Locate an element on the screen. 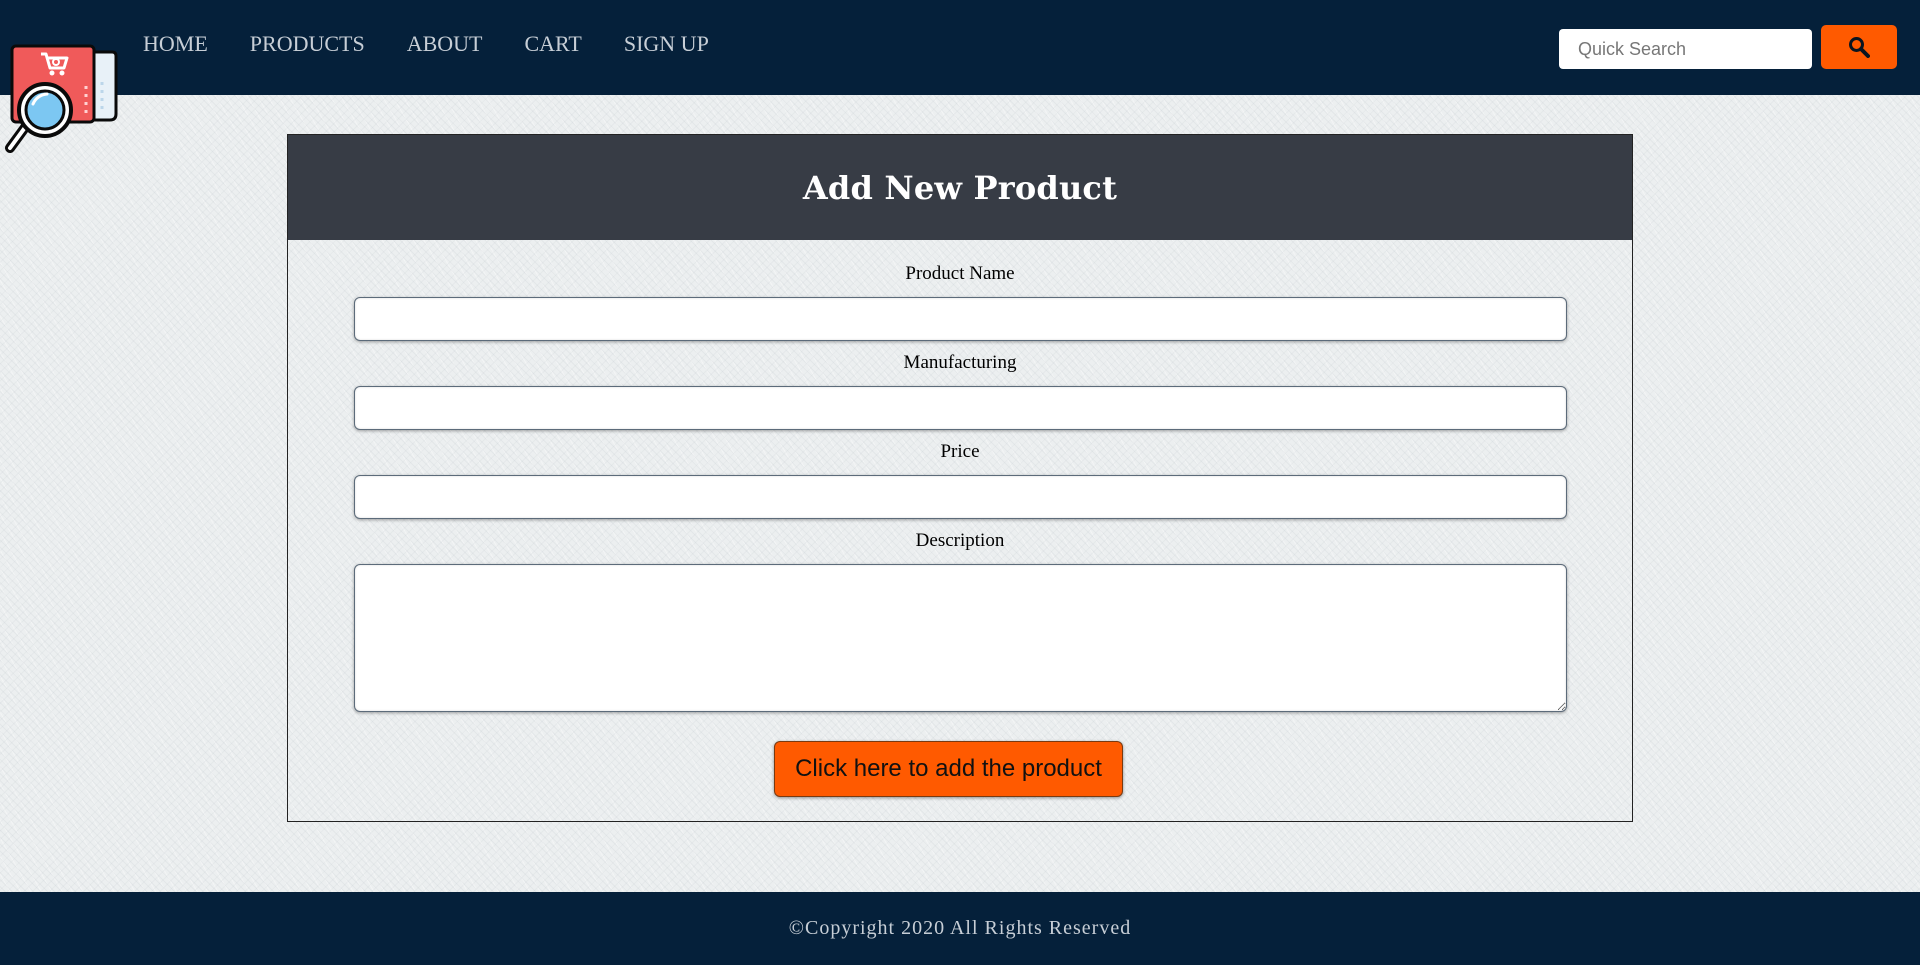 This screenshot has width=1920, height=965. description-textarea is located at coordinates (960, 638).